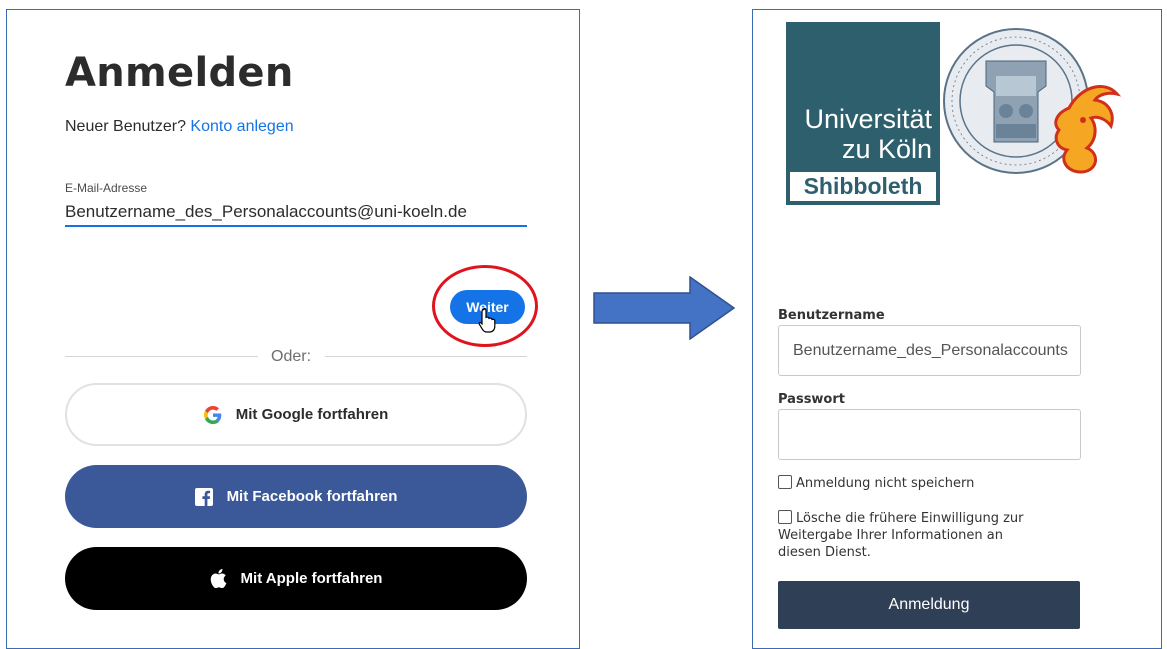  Describe the element at coordinates (125, 126) in the screenshot. I see `new-user-text: Neuer Benutzer?` at that location.